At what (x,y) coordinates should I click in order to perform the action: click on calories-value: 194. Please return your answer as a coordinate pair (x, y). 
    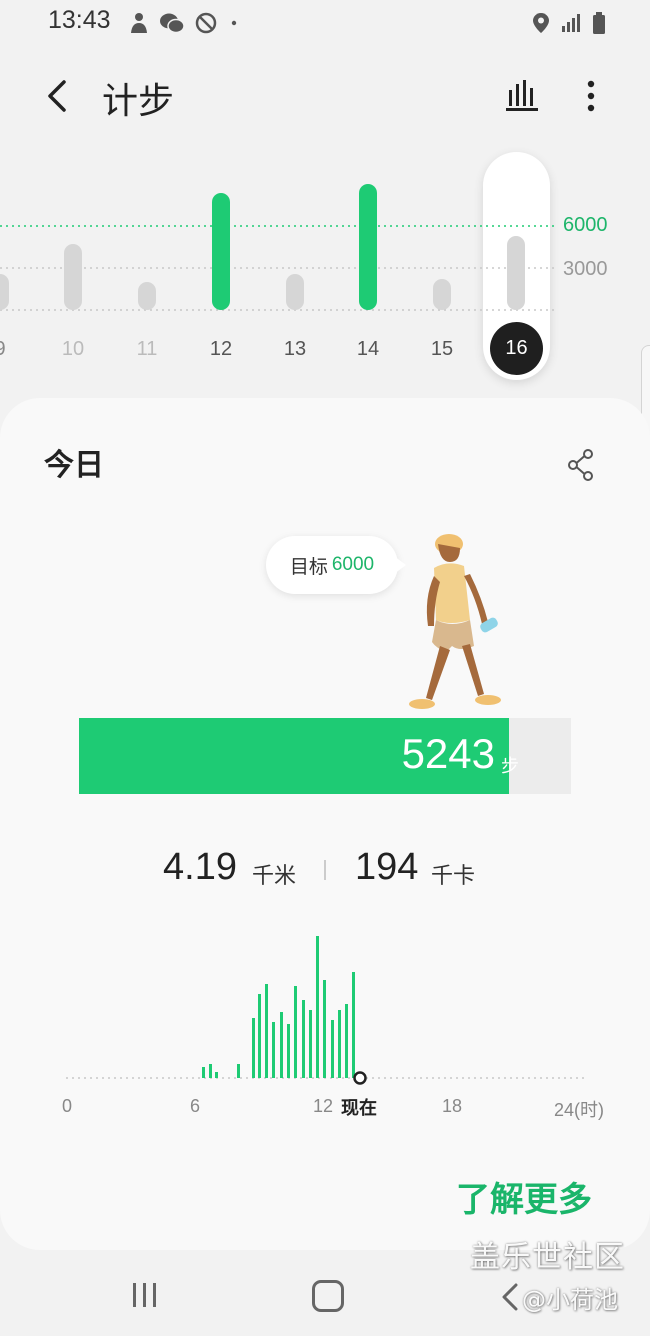
    Looking at the image, I should click on (387, 867).